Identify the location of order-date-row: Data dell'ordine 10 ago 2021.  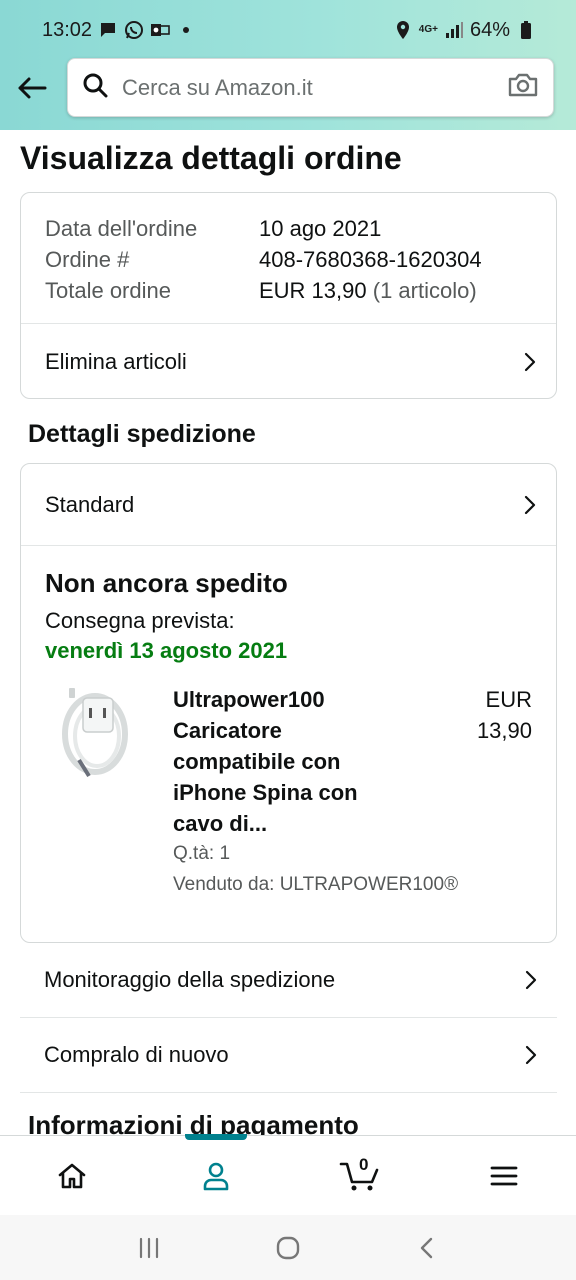
(288, 228).